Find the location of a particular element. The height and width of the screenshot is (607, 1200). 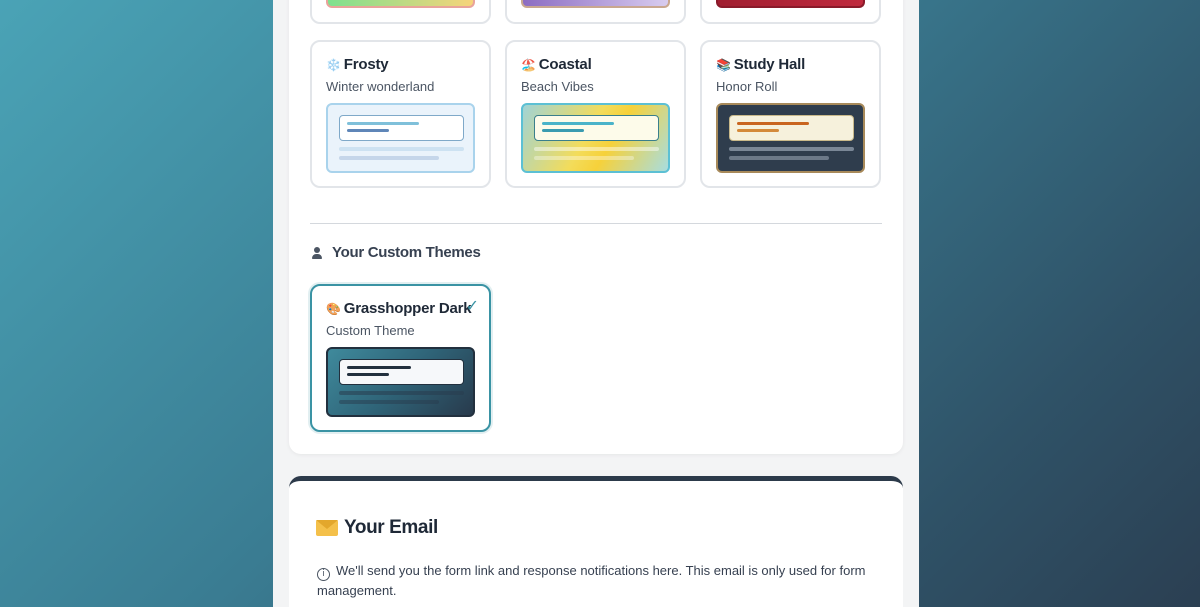

email-title: Your Email is located at coordinates (391, 527).